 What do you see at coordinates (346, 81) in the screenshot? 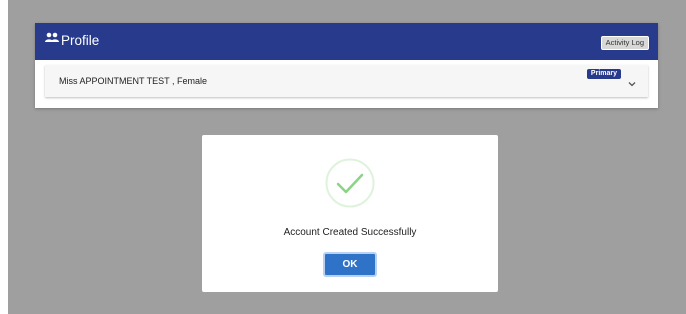
I see `patient-summary-panel: Miss APPOINTMENT TEST , Female Primary` at bounding box center [346, 81].